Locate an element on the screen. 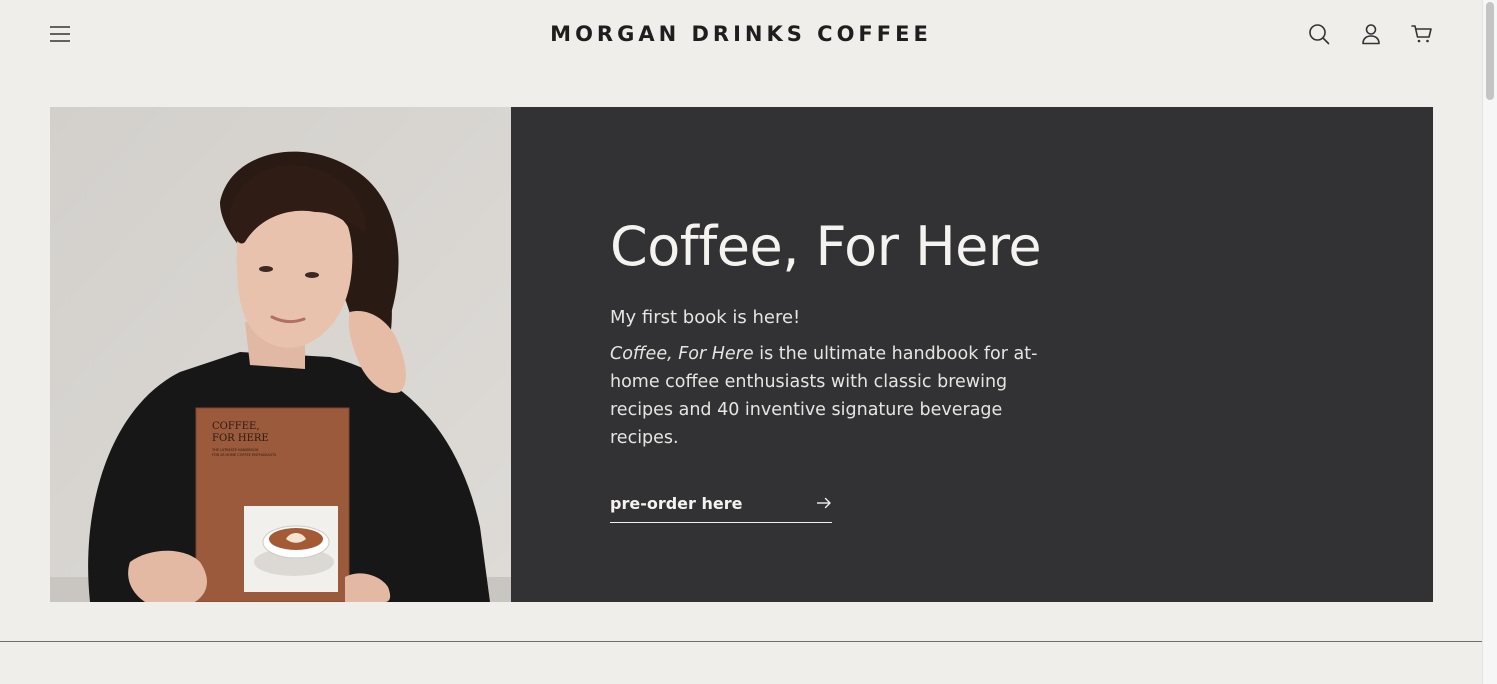  user-icon is located at coordinates (1371, 34).